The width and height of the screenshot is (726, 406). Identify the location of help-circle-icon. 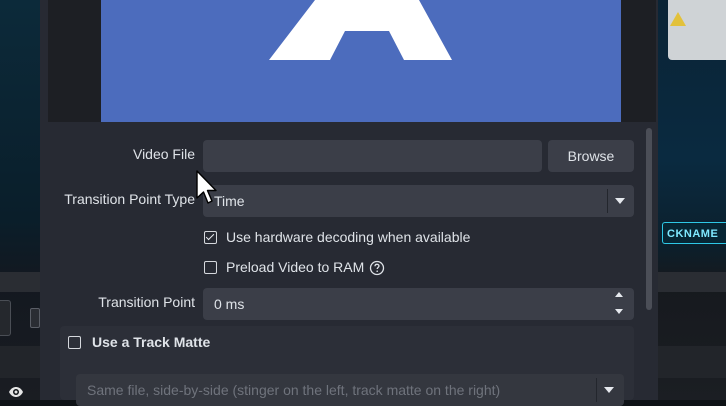
(377, 268).